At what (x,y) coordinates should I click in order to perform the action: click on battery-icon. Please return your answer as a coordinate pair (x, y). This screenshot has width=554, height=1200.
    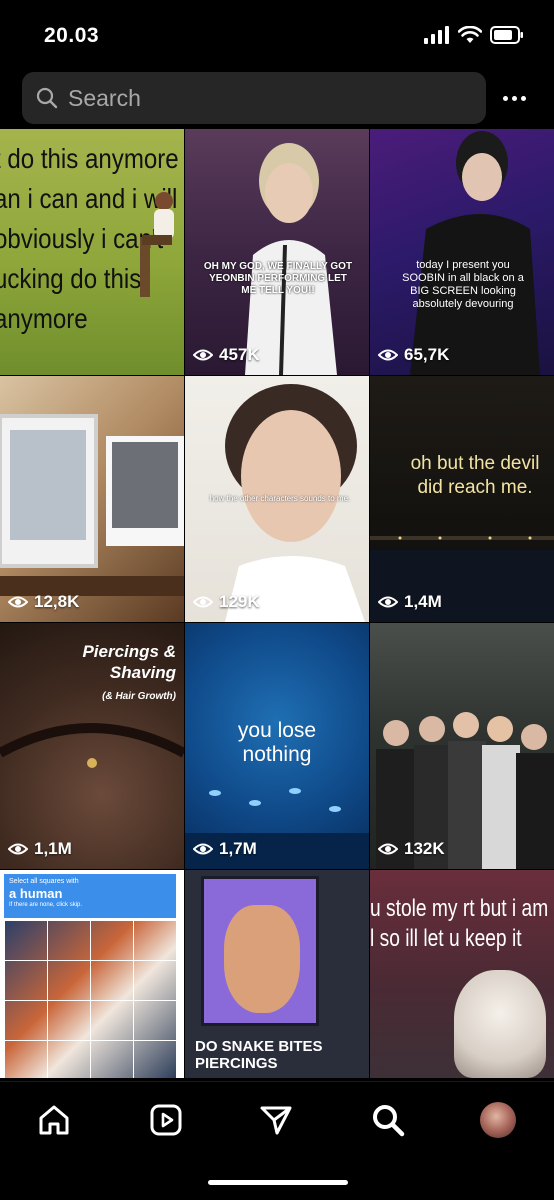
    Looking at the image, I should click on (506, 35).